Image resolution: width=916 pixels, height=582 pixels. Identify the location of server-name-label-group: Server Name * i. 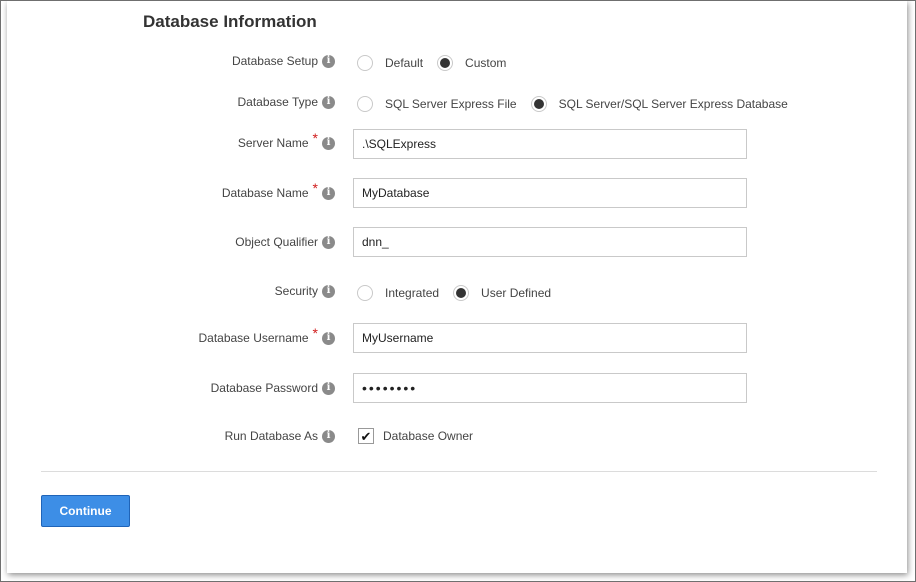
(286, 143).